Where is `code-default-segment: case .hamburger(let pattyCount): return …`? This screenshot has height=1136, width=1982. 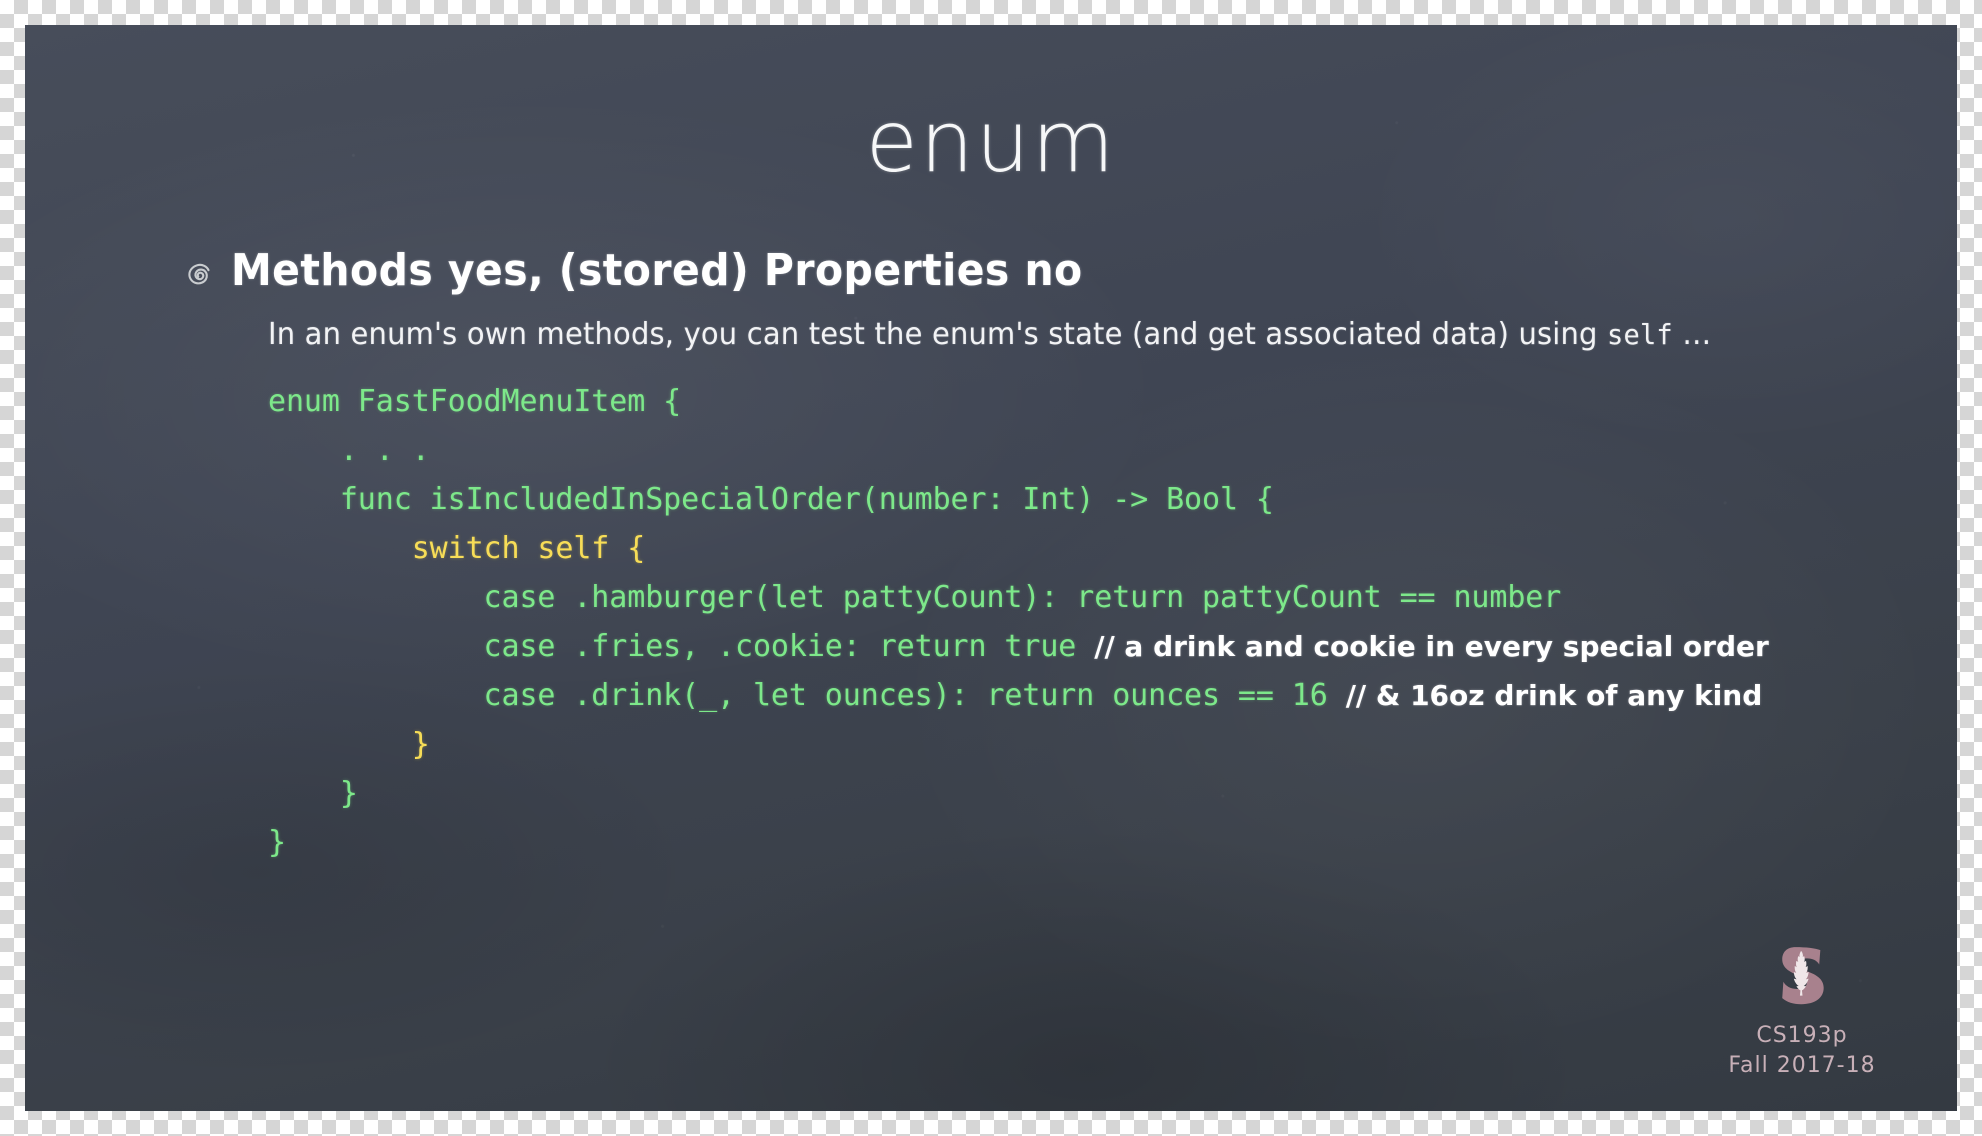
code-default-segment: case .hamburger(let pattyCount): return … is located at coordinates (915, 597).